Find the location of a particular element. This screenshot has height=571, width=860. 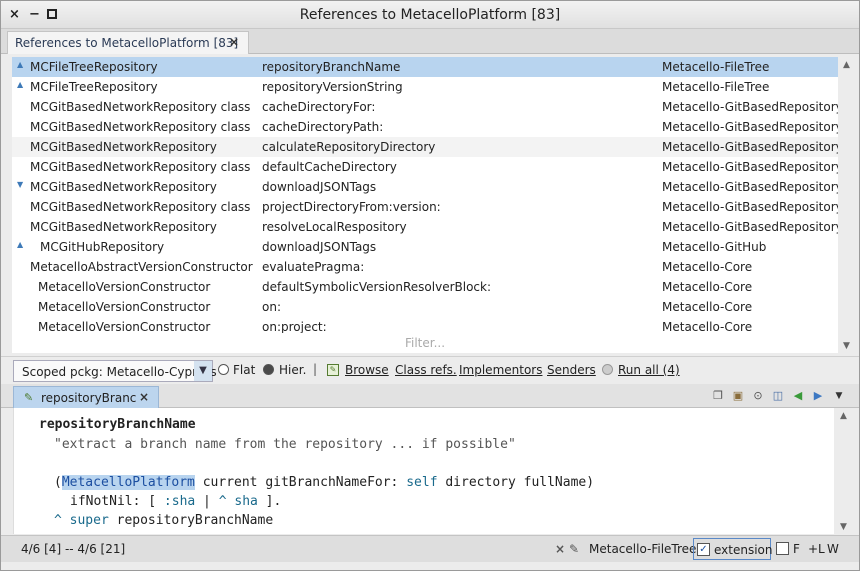

expand-down-icon: ▼ is located at coordinates (20, 184).